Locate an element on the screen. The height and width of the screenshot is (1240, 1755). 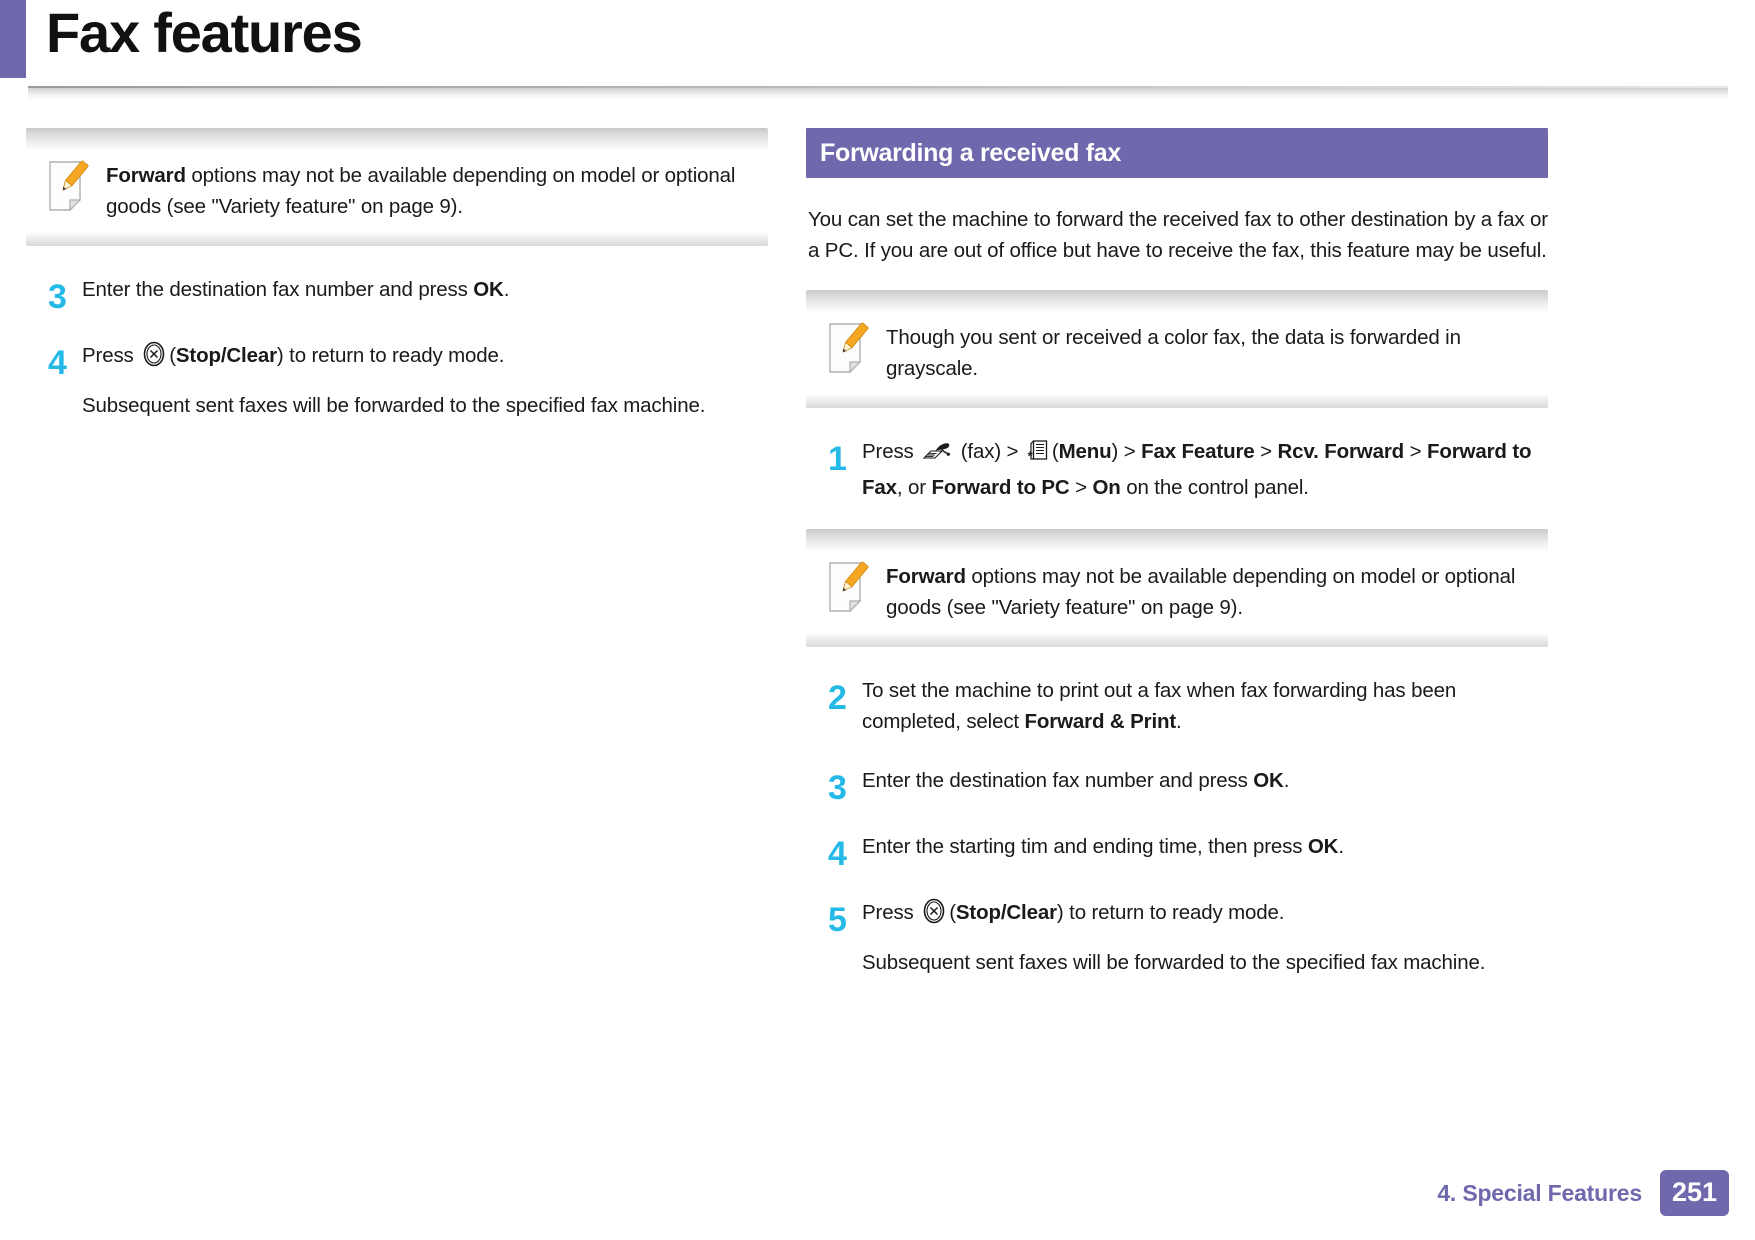
step-seg-or: , or is located at coordinates (914, 487).